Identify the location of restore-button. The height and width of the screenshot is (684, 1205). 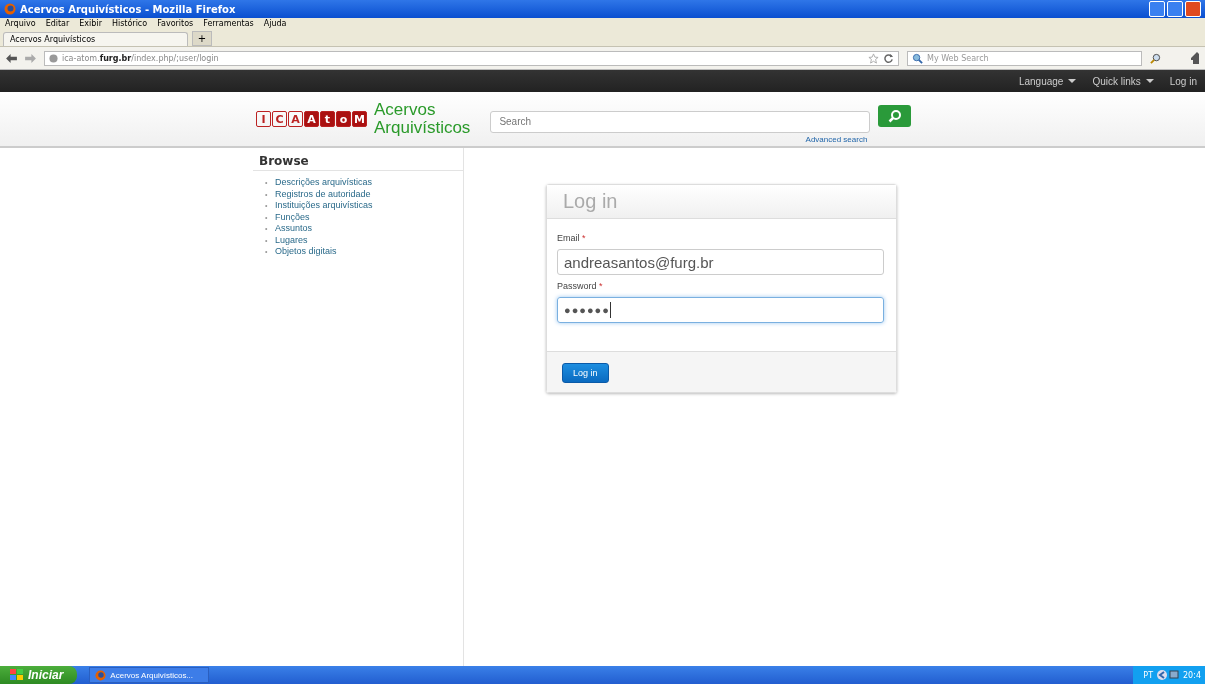
(1175, 9).